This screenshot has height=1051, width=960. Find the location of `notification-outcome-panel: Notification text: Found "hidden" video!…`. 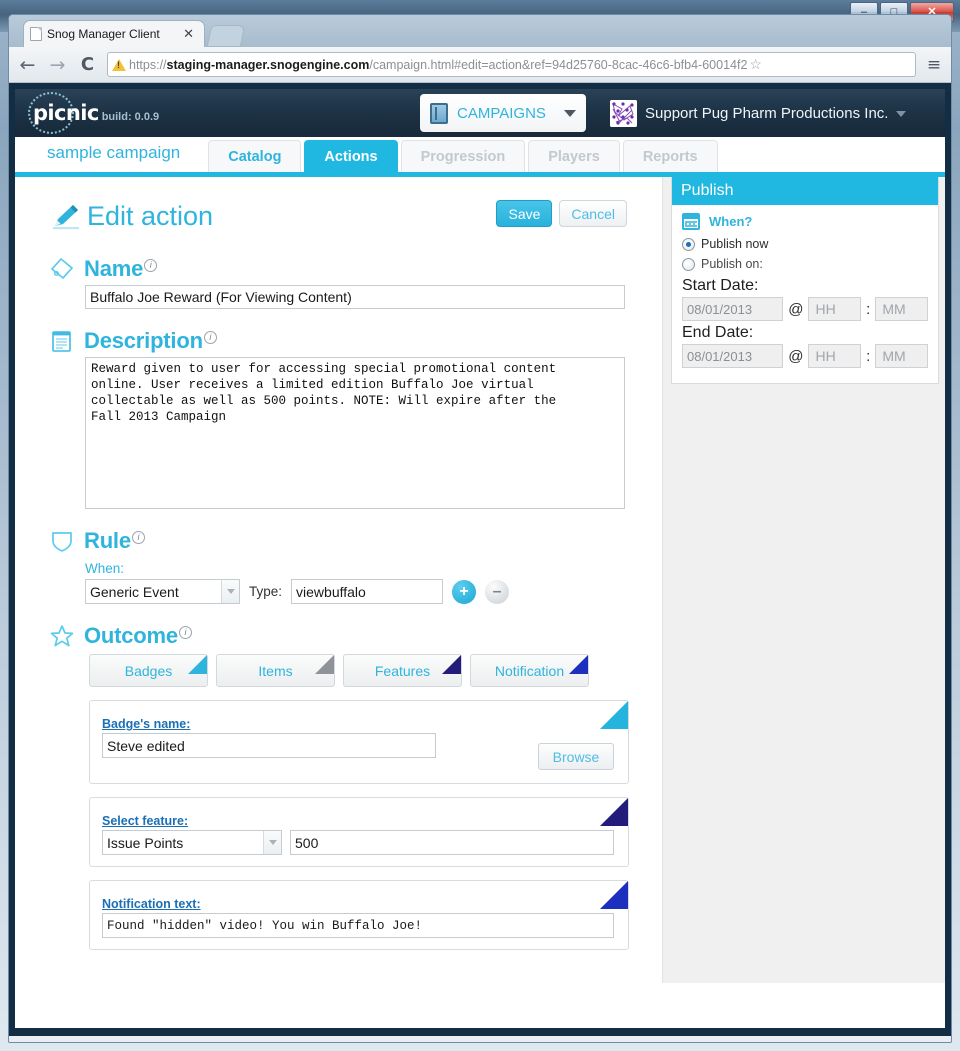

notification-outcome-panel: Notification text: Found "hidden" video!… is located at coordinates (359, 915).